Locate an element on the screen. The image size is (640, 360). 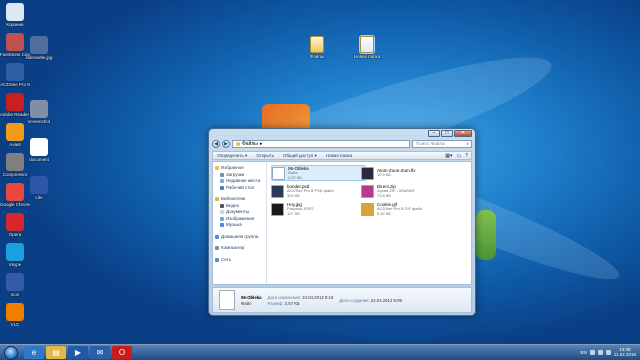
windows-logo-green is located at coordinates (486, 235).